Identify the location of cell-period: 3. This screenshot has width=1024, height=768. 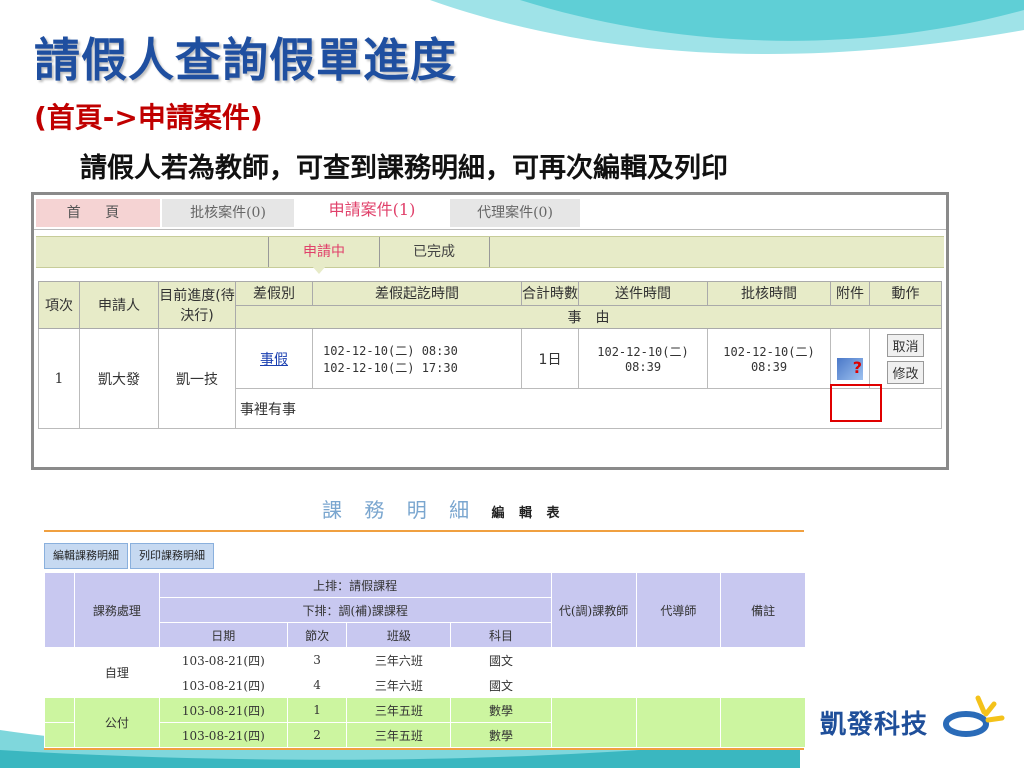
(317, 660).